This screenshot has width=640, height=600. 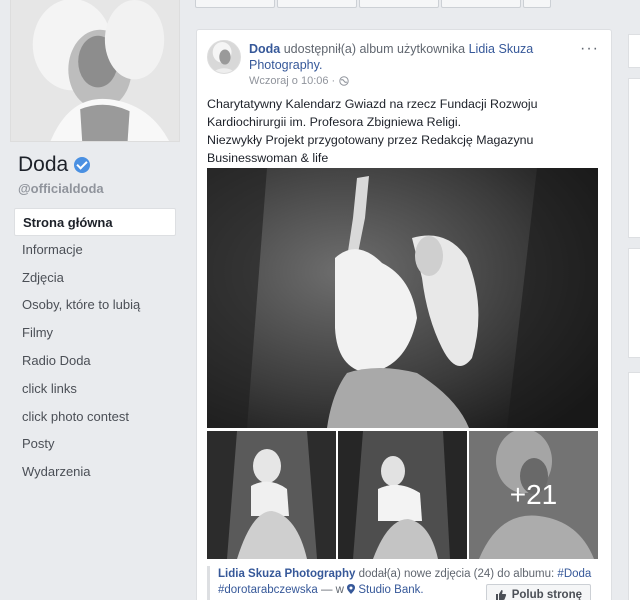 I want to click on like-page-label: Polub stronę, so click(x=546, y=594).